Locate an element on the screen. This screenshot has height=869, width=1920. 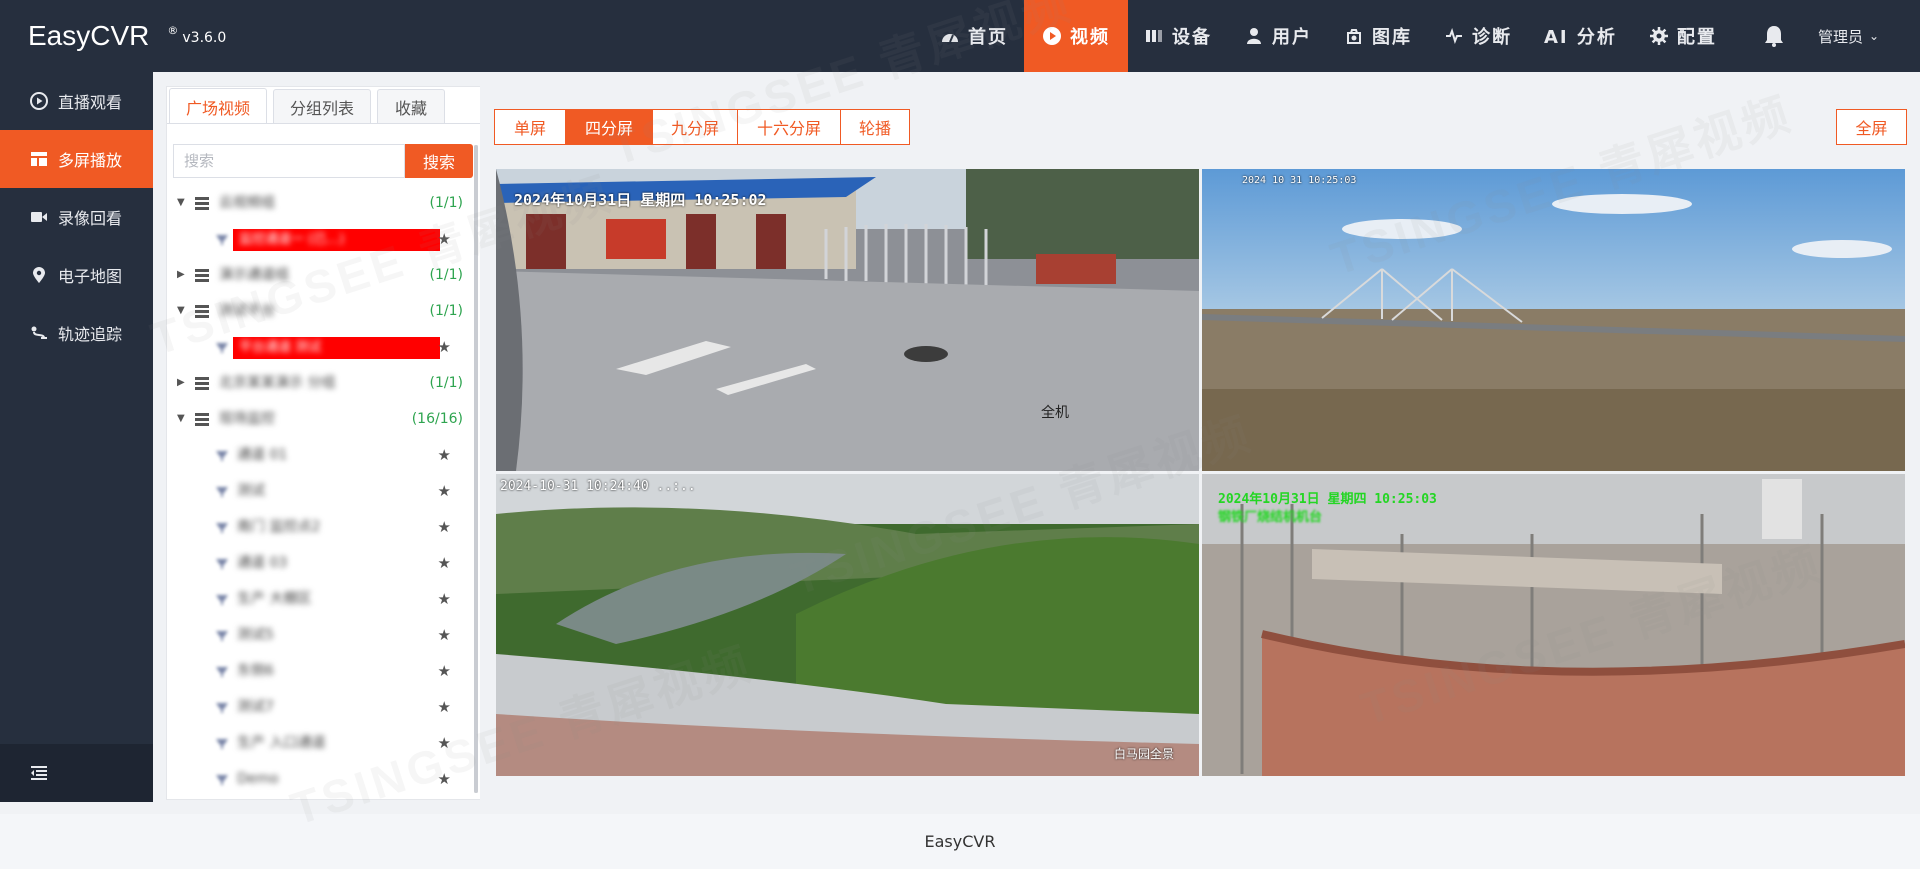
layout-sixteen-button: 十六分屏 is located at coordinates (789, 127).